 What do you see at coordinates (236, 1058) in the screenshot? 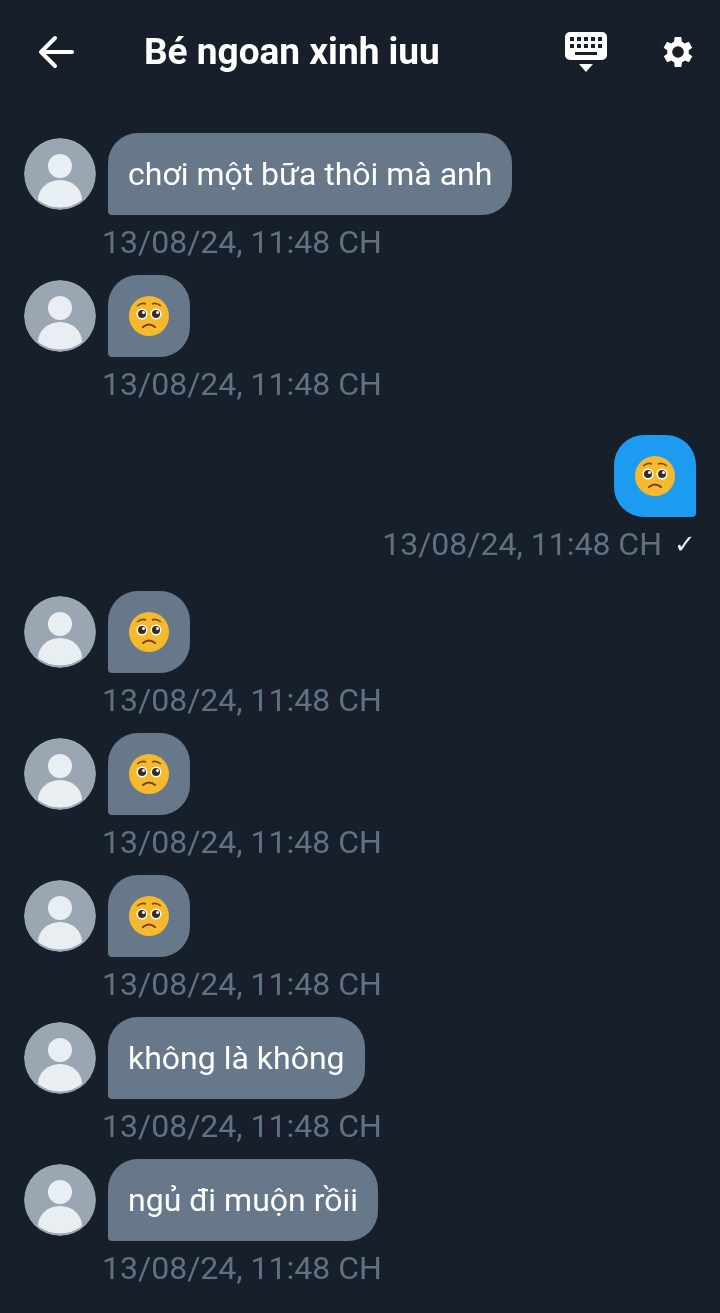
I see `message-bubble: không là không` at bounding box center [236, 1058].